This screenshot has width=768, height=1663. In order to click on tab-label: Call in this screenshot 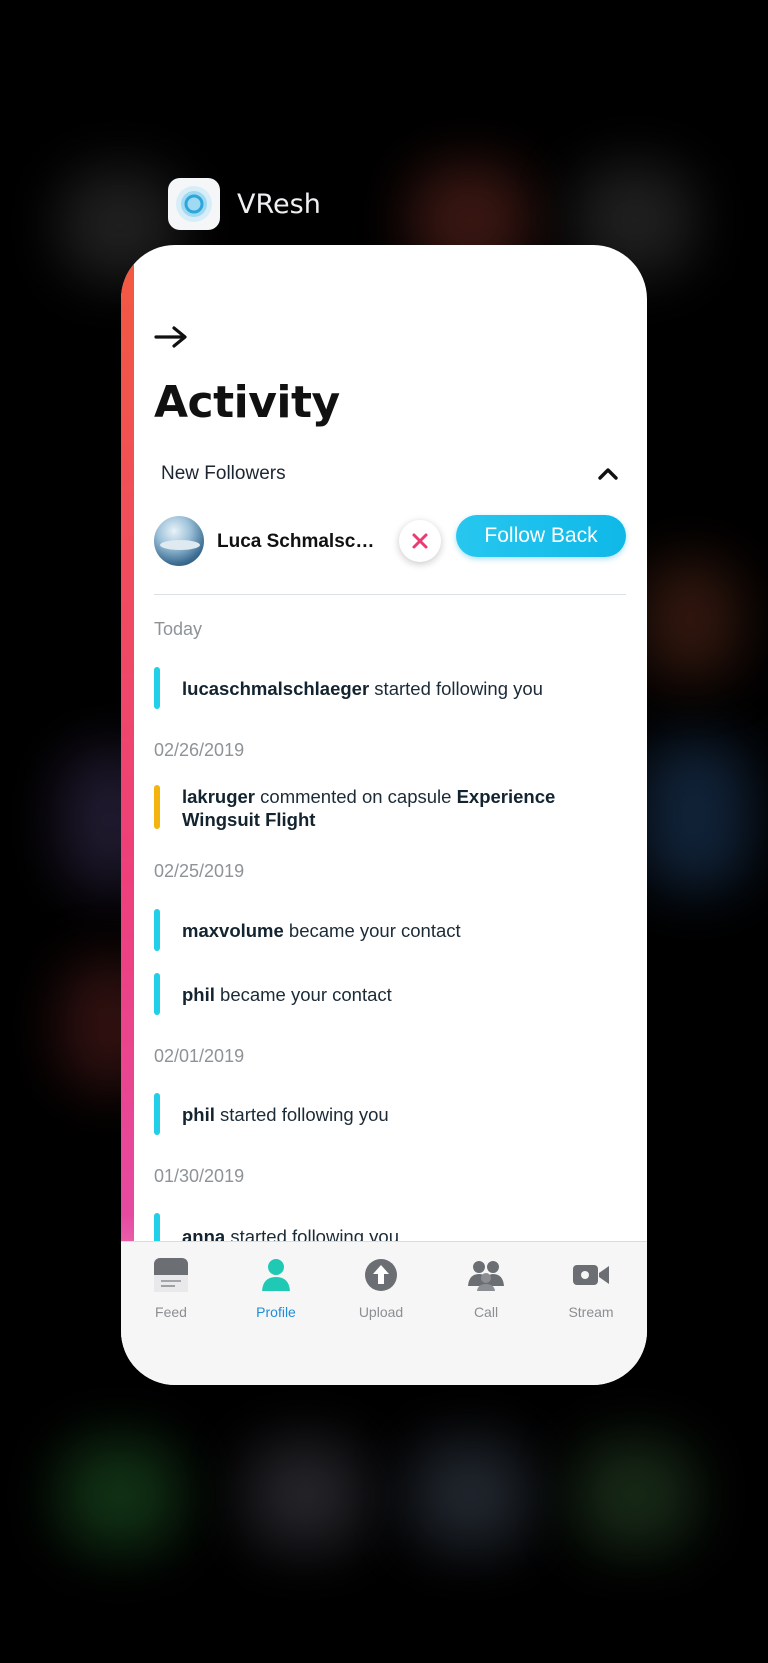, I will do `click(486, 1312)`.